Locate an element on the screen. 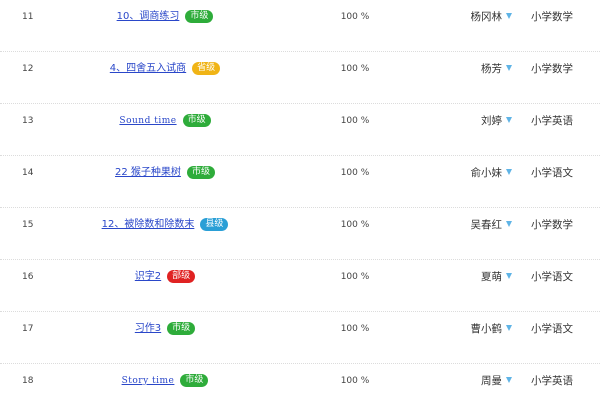  teacher-name: 刘婷 is located at coordinates (491, 121).